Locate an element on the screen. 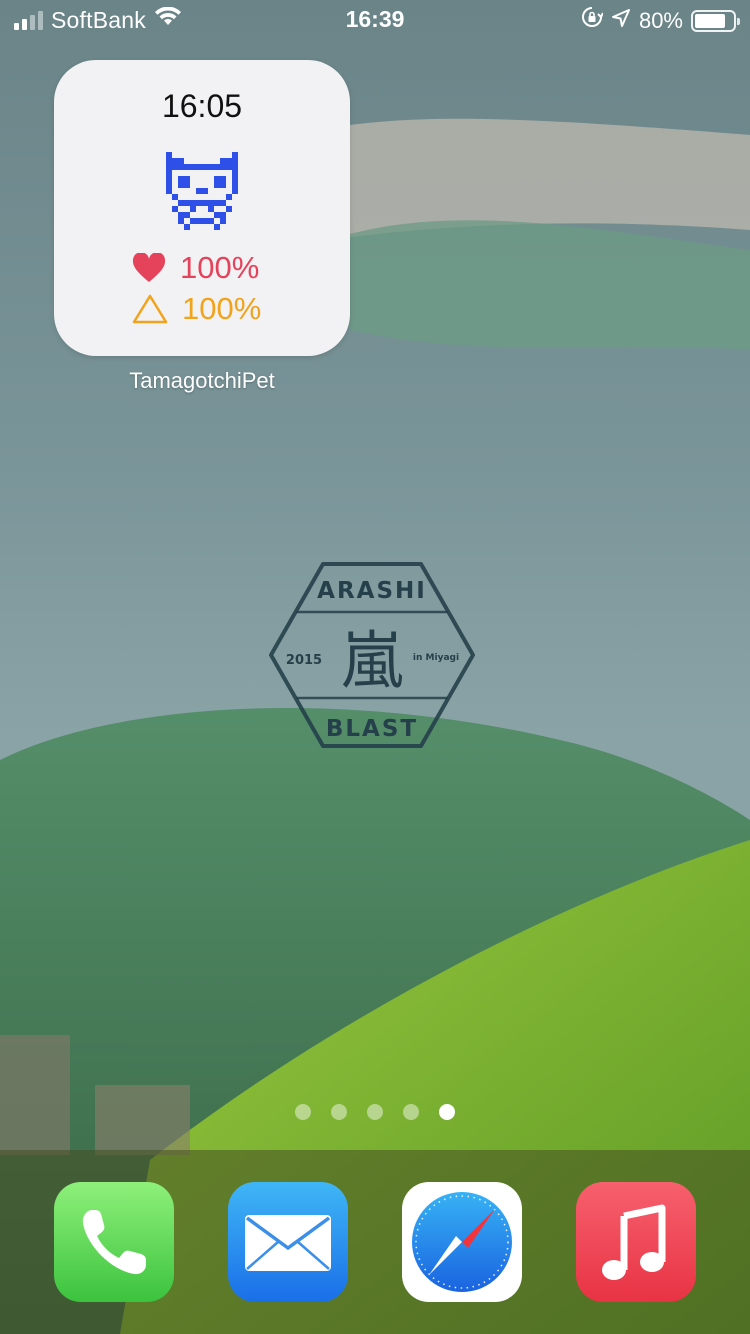 This screenshot has height=1334, width=750. mail-app-icon is located at coordinates (288, 1242).